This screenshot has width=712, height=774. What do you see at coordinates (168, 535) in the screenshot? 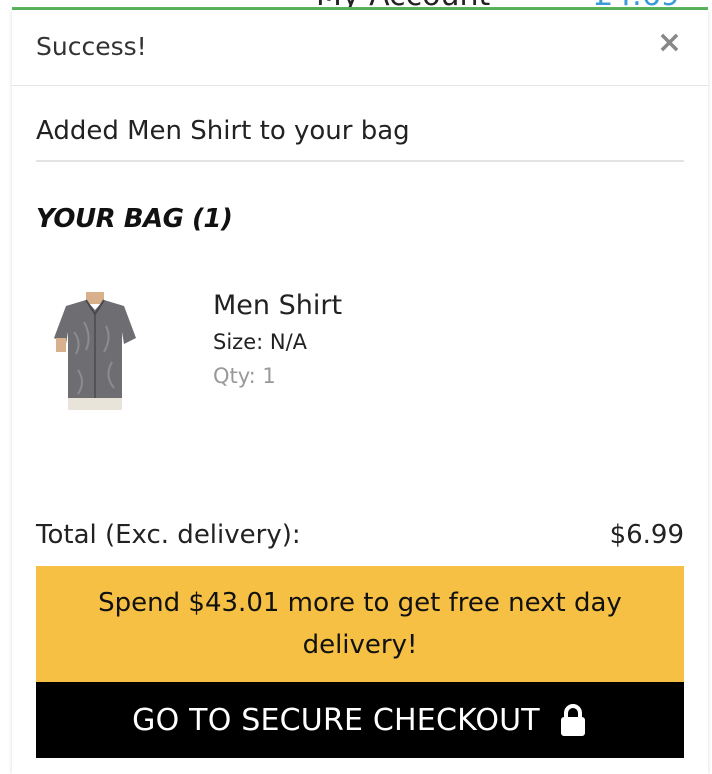
I see `total-label: Total (Exc. delivery):` at bounding box center [168, 535].